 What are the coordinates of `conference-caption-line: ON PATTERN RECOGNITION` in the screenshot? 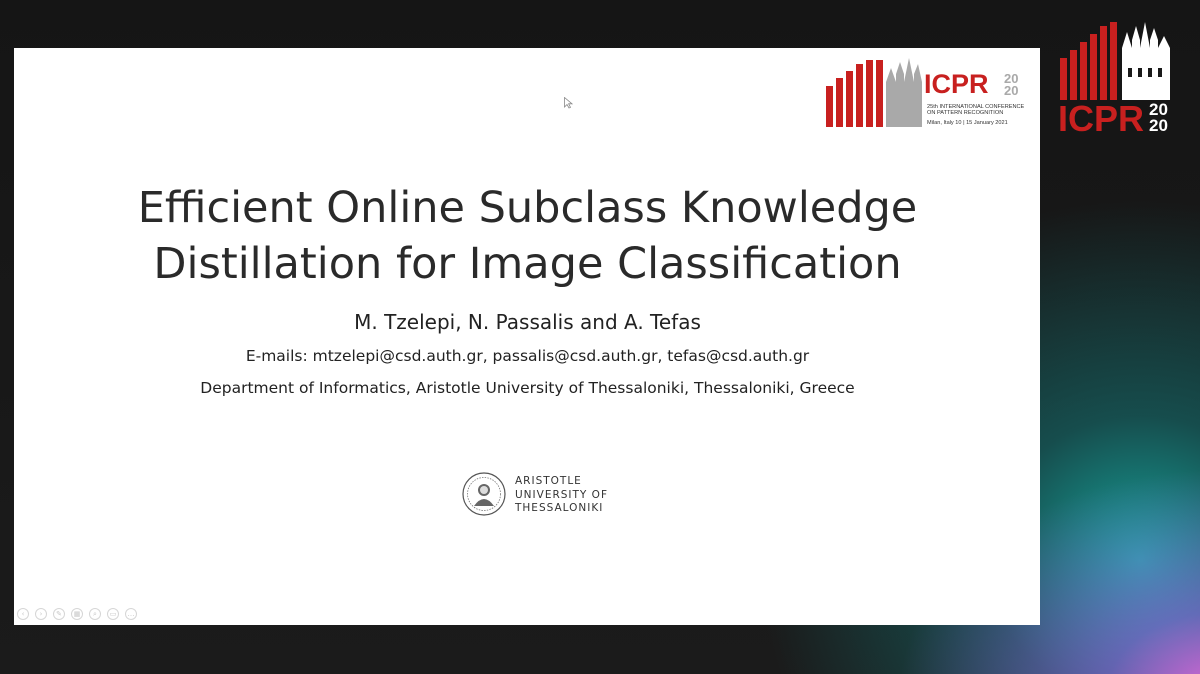 It's located at (965, 113).